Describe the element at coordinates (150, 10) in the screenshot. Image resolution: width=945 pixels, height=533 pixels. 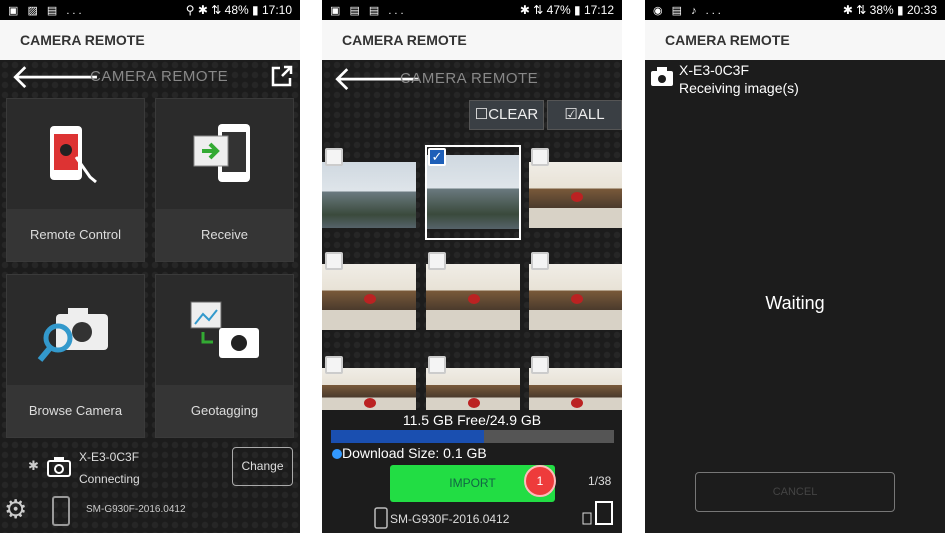
I see `status-bar: ▣ ▨ ▤ ... ⚲ ✱ ⇅ 48% ▮ 17:10` at that location.